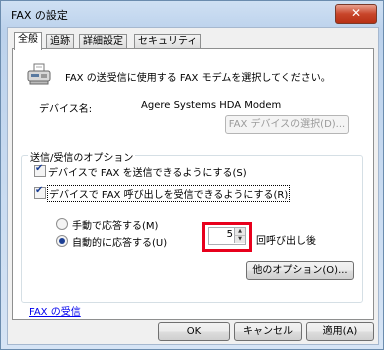  What do you see at coordinates (82, 156) in the screenshot?
I see `group-label: 送信/受信のオプション` at bounding box center [82, 156].